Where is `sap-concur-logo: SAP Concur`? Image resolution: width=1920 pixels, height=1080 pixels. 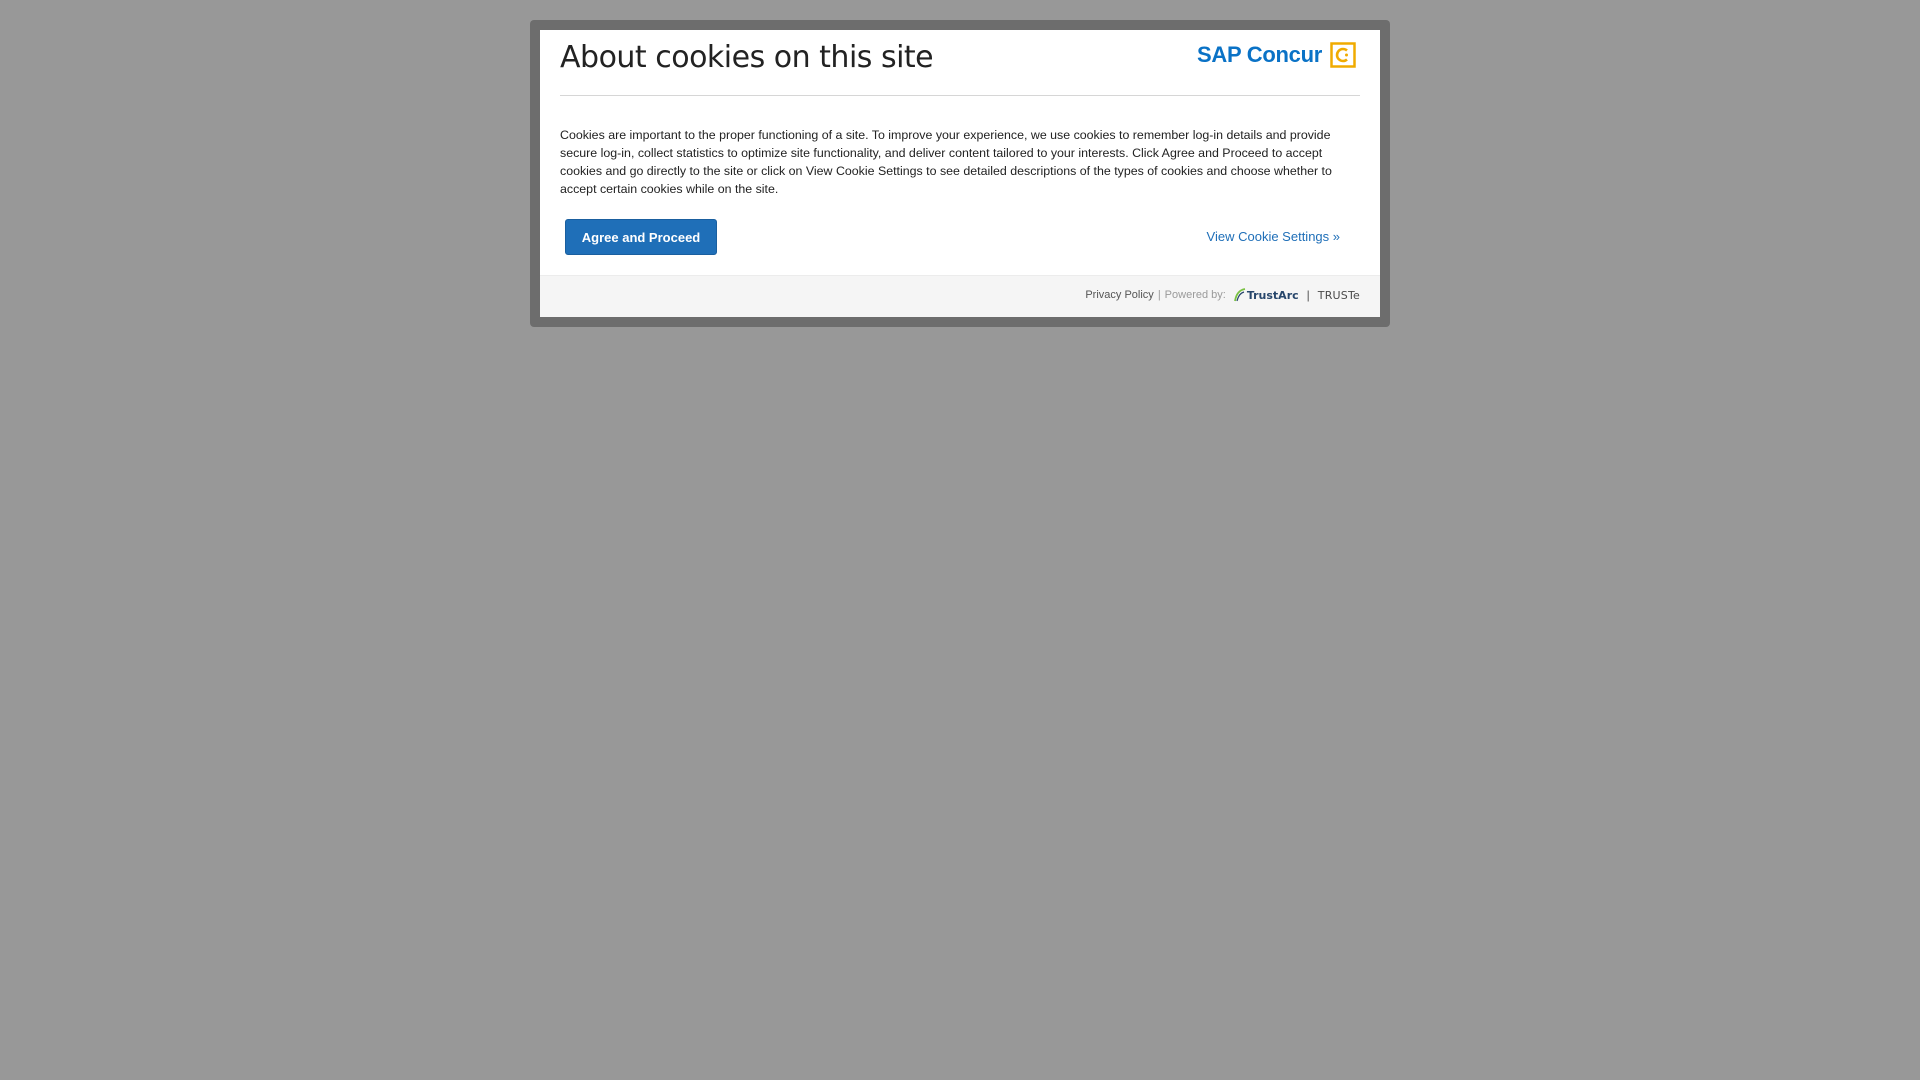
sap-concur-logo: SAP Concur is located at coordinates (1276, 55).